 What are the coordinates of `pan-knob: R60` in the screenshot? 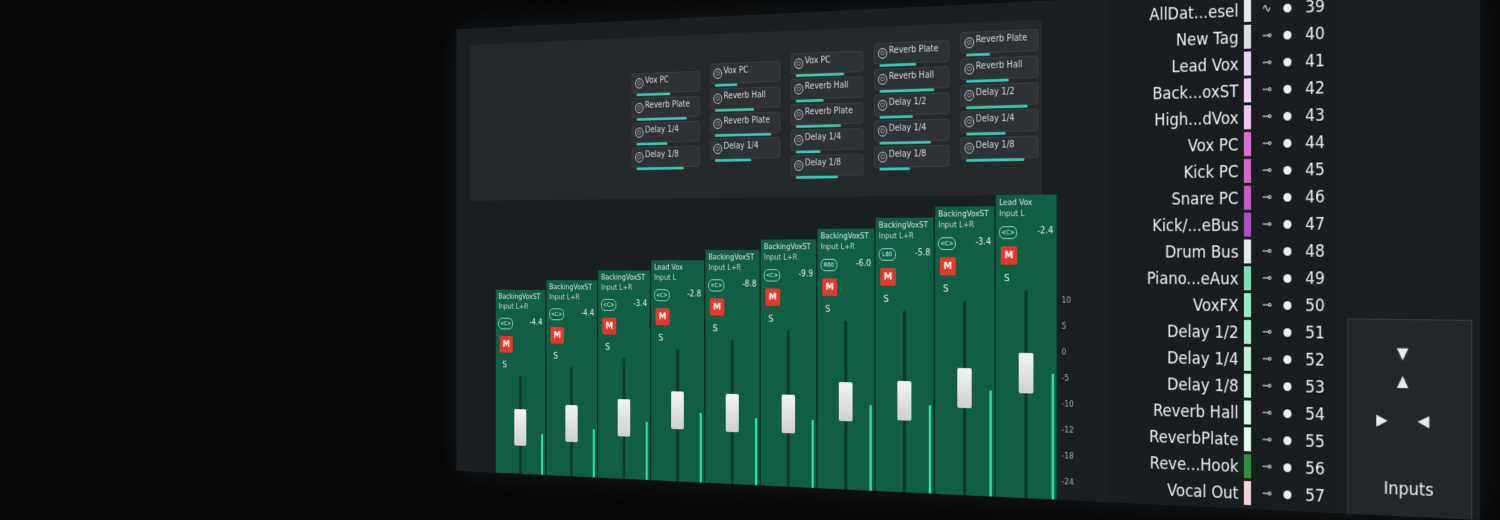 It's located at (829, 265).